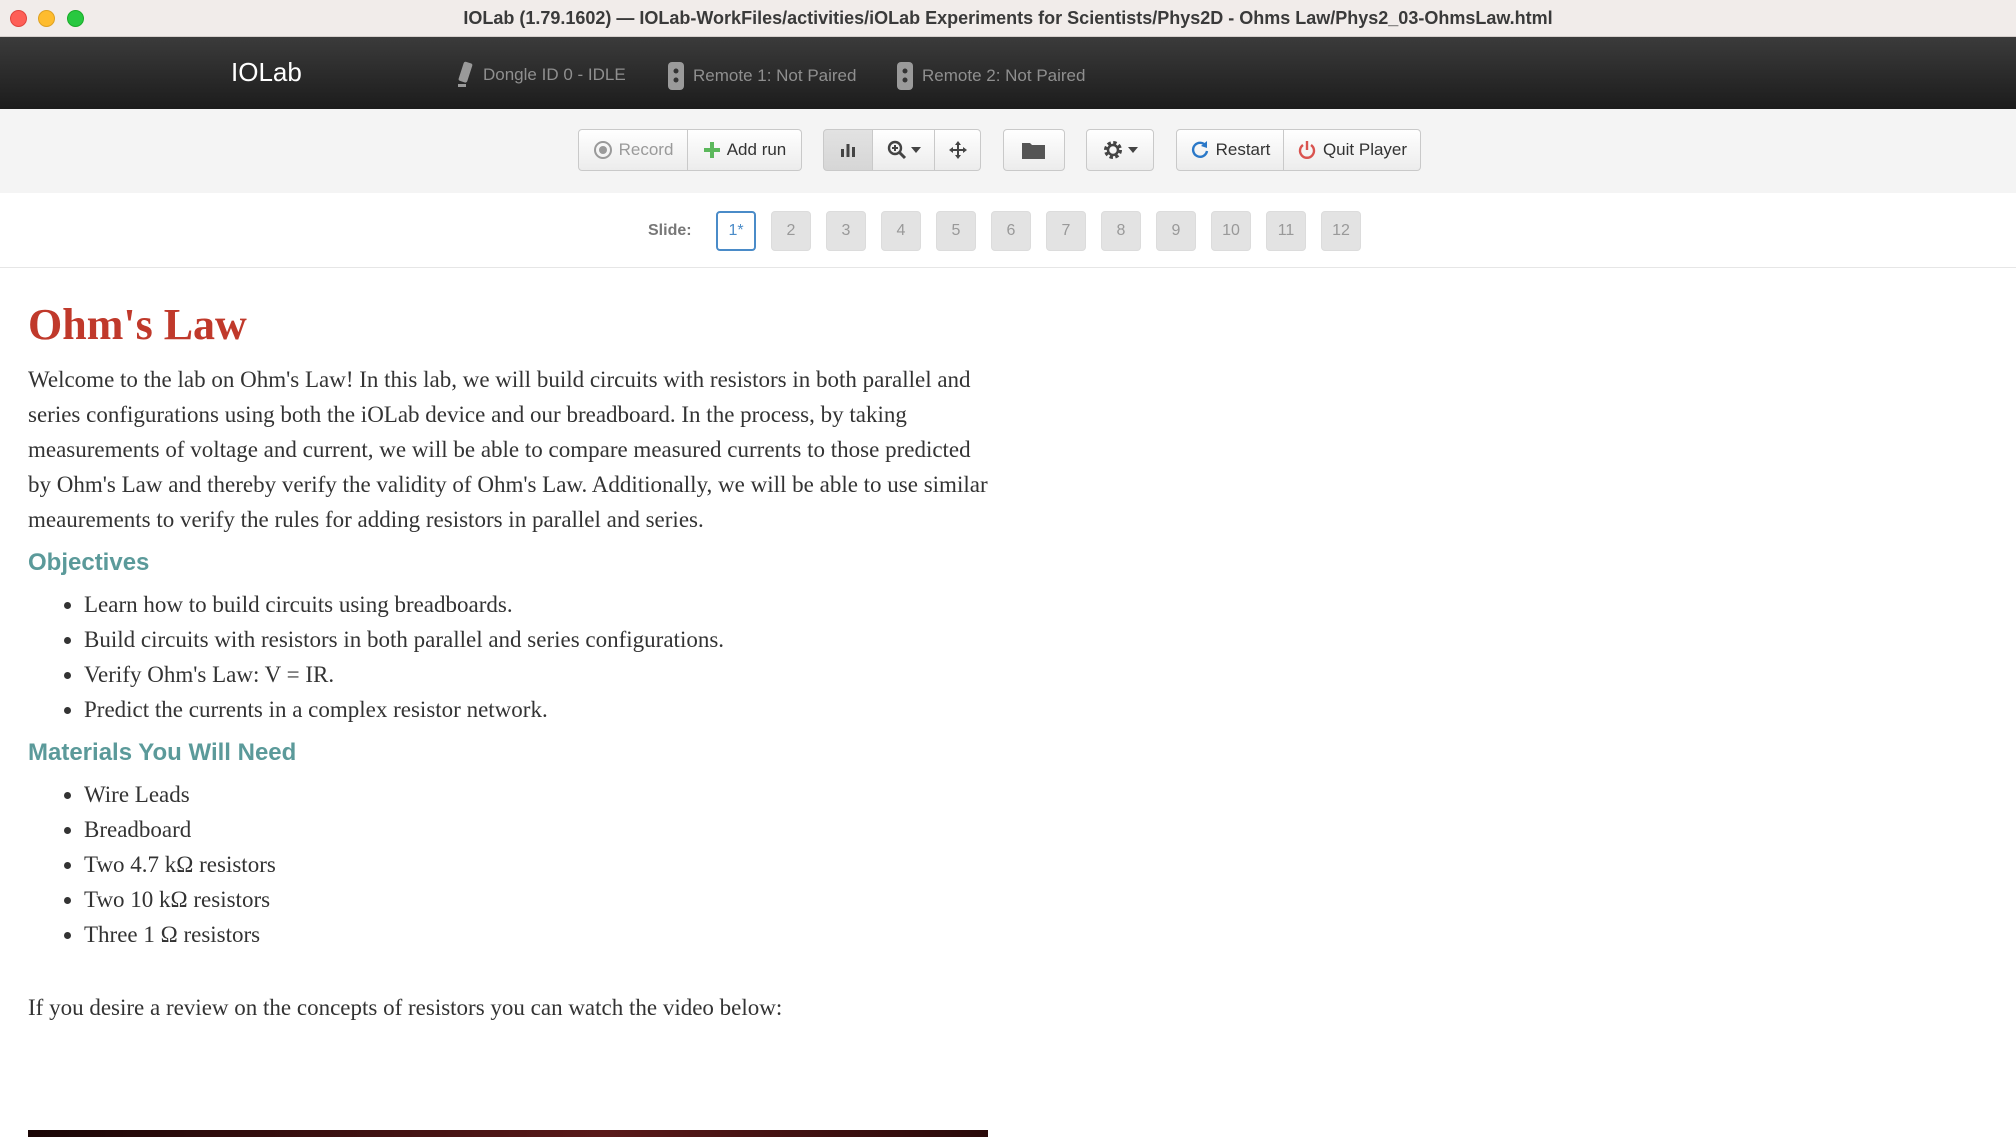  I want to click on chart-view-button, so click(848, 150).